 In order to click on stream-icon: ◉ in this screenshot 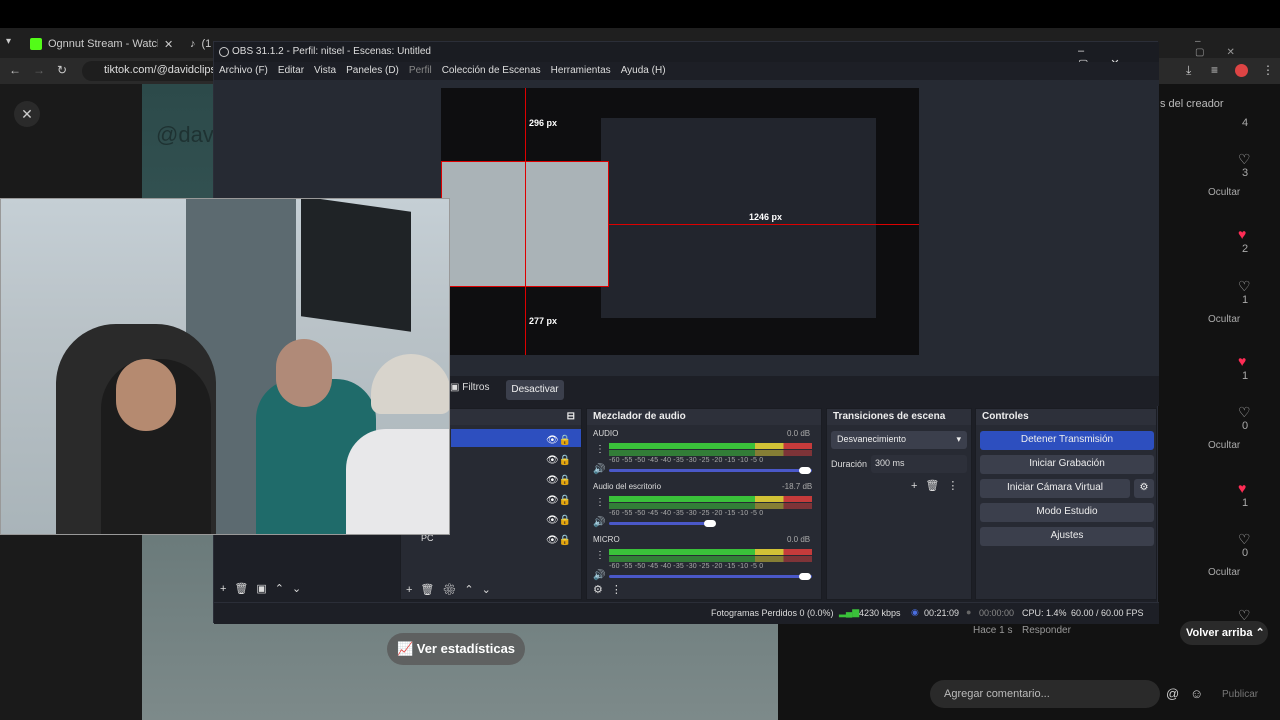, I will do `click(915, 612)`.